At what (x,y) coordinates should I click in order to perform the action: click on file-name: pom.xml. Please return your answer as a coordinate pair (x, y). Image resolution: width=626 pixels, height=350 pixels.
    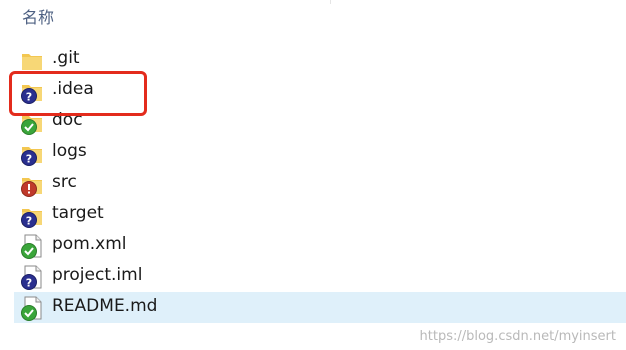
    Looking at the image, I should click on (89, 244).